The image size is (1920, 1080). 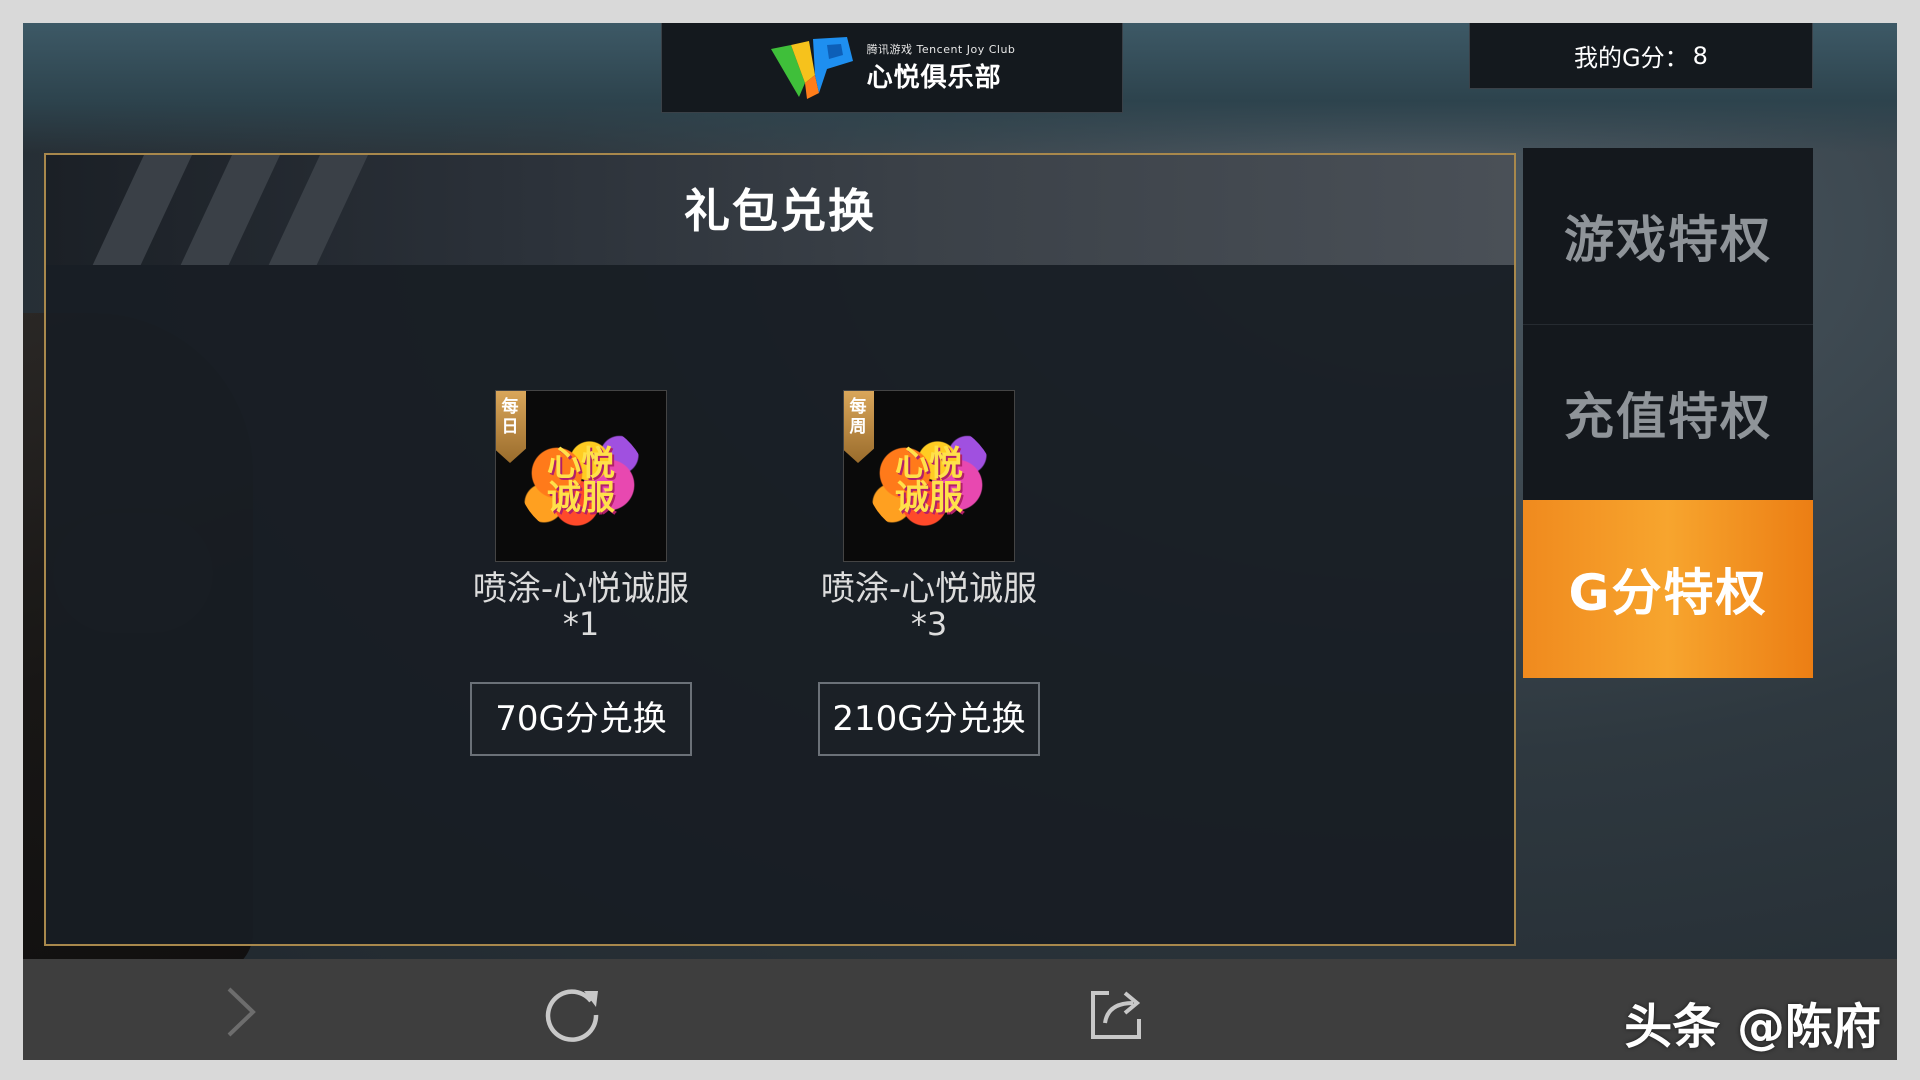 I want to click on share-icon, so click(x=1116, y=1012).